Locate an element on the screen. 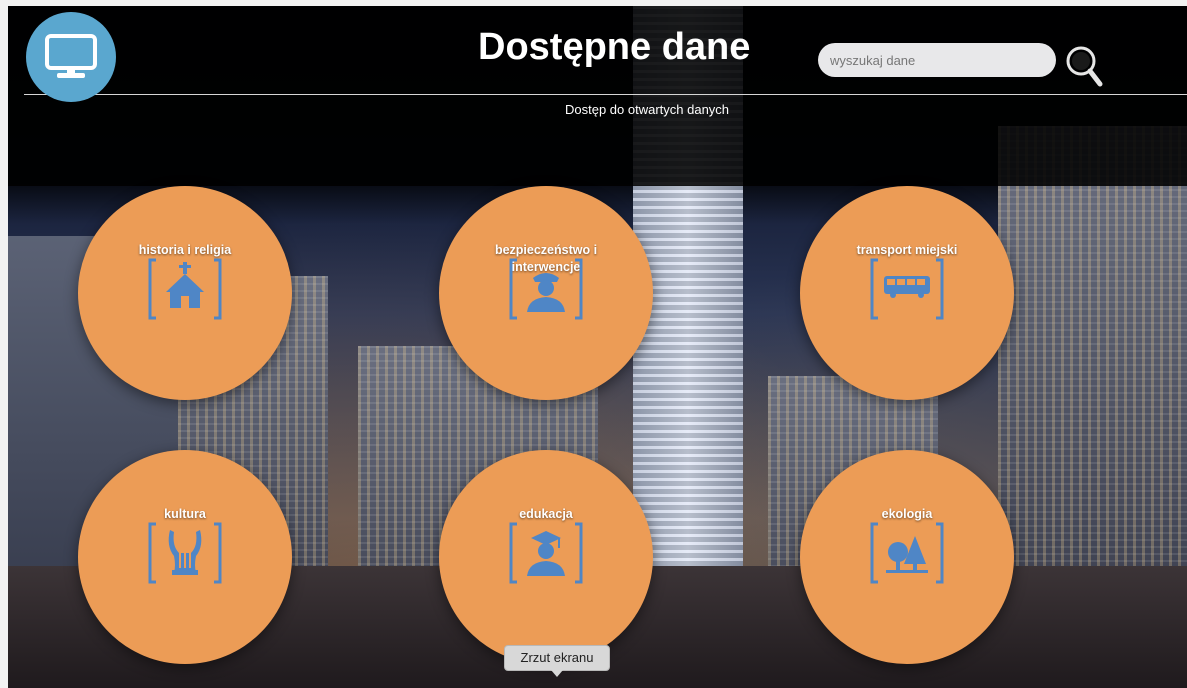 The height and width of the screenshot is (688, 1187). category-edukacja: edukacja is located at coordinates (546, 557).